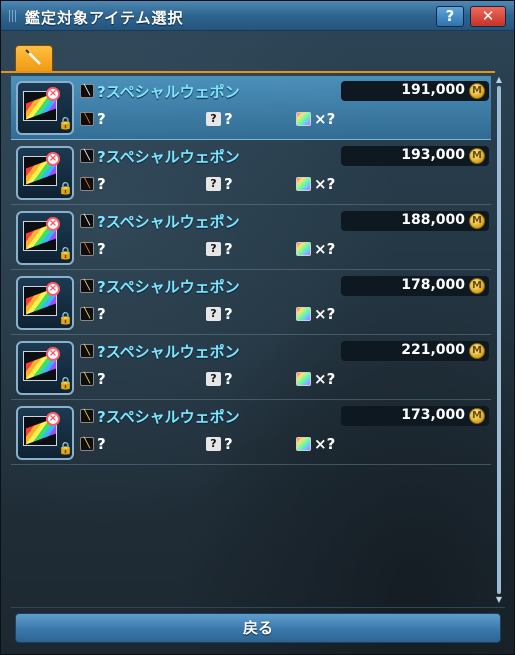  I want to click on price-box: 193,000 M, so click(415, 156).